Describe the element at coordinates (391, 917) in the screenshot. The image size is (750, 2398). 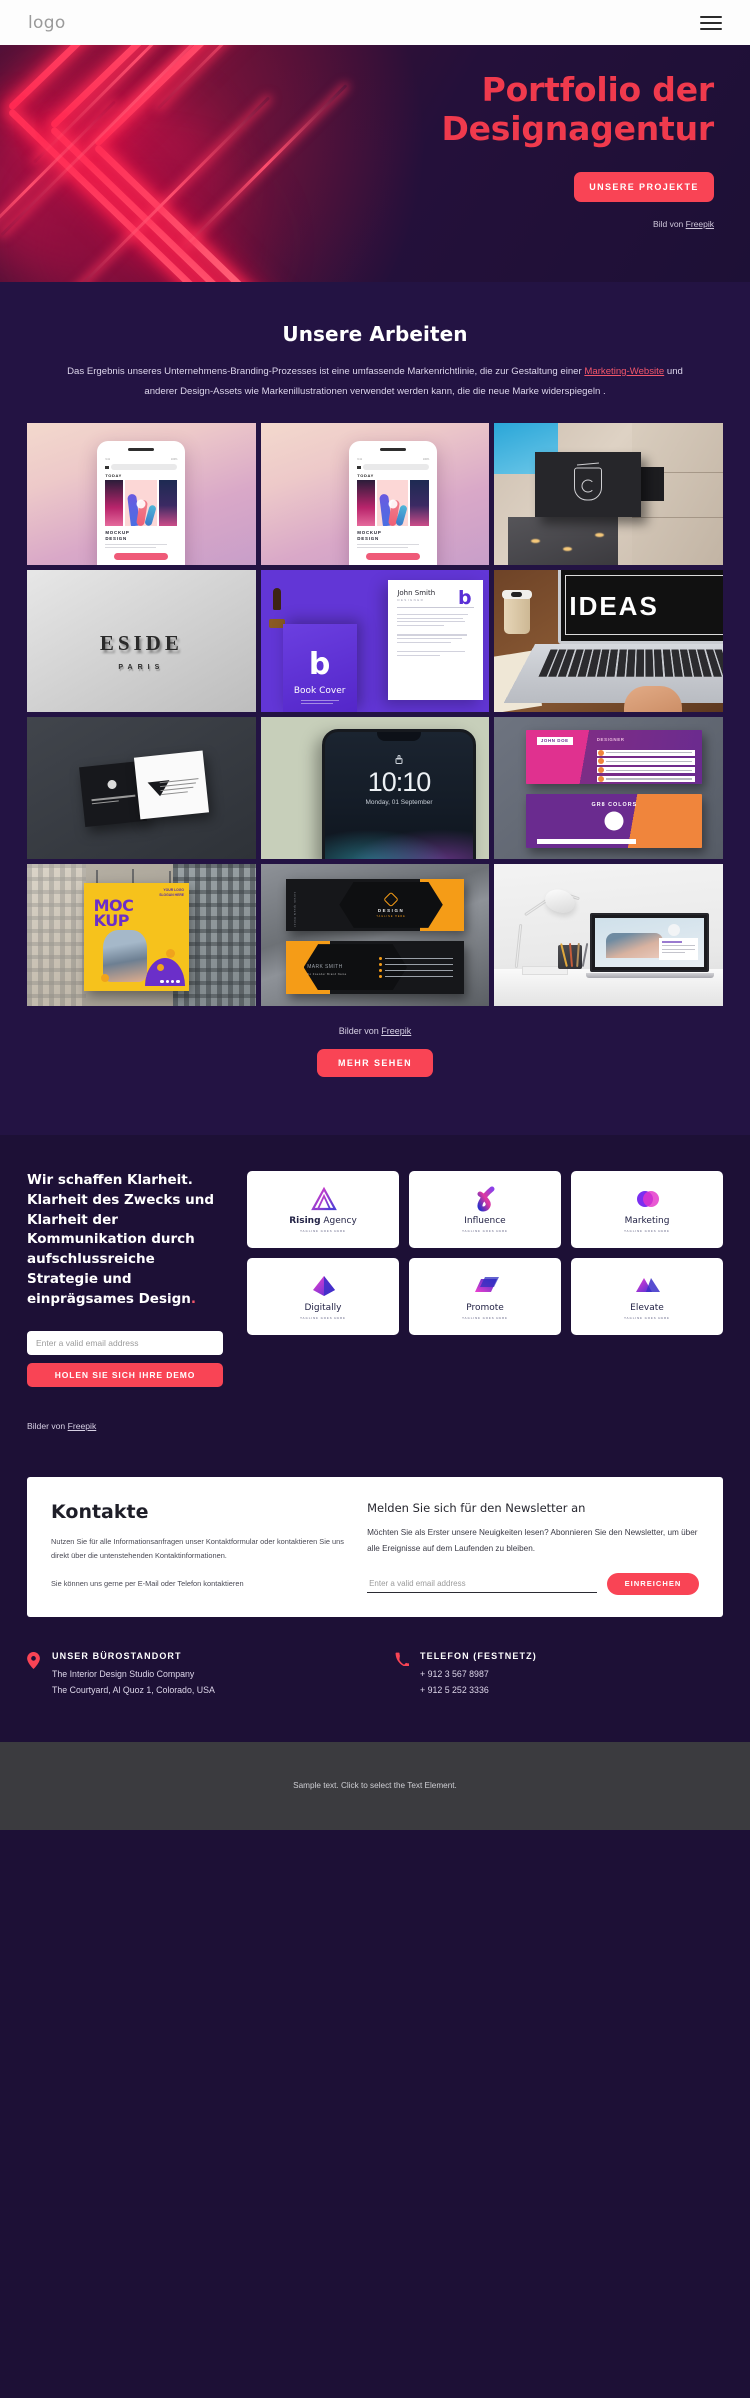
I see `card-brand-tagline: TAGLINE HERE` at that location.